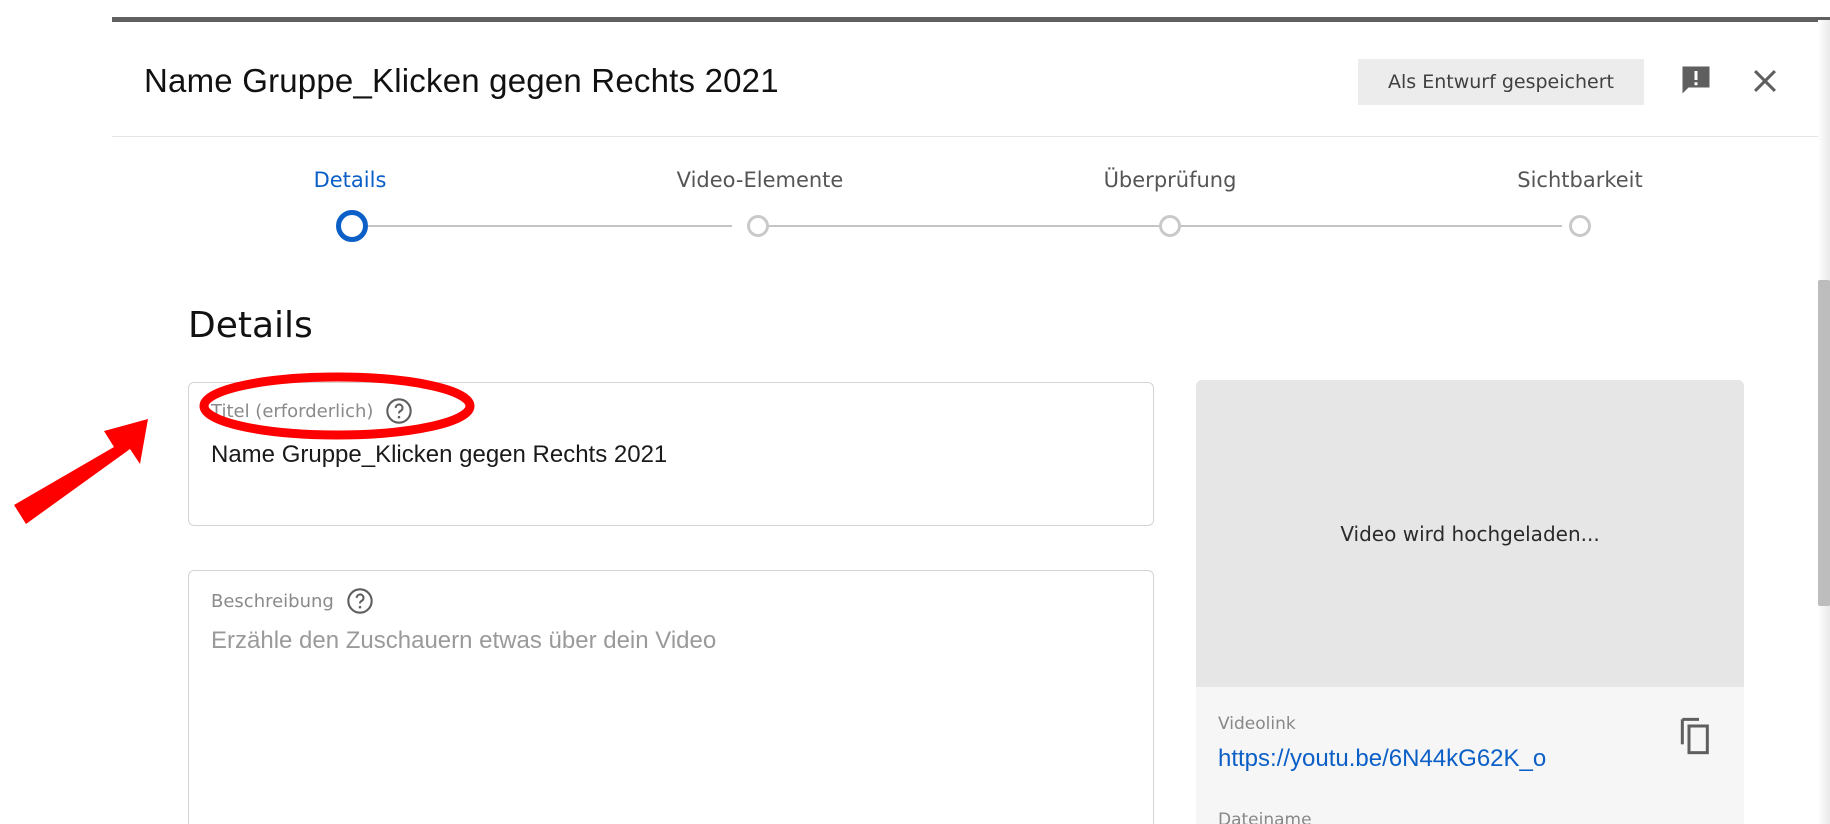 The height and width of the screenshot is (824, 1830). What do you see at coordinates (1382, 759) in the screenshot?
I see `video-link: https://youtu.be/6N44kG62K_o` at bounding box center [1382, 759].